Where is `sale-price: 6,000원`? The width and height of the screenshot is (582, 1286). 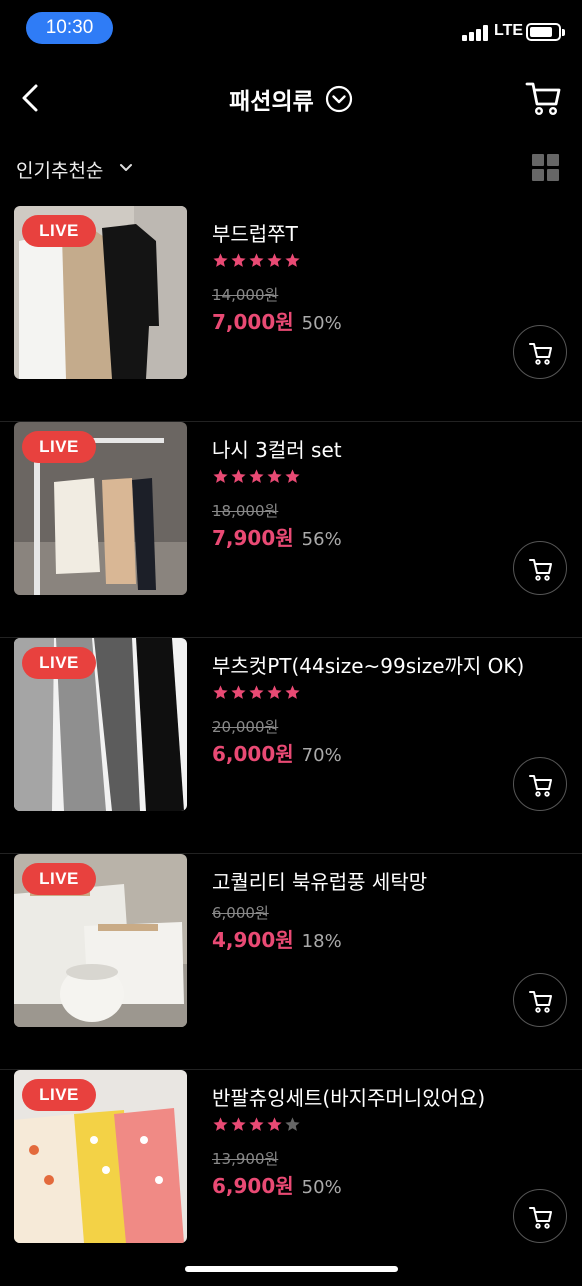
sale-price: 6,000원 is located at coordinates (253, 754).